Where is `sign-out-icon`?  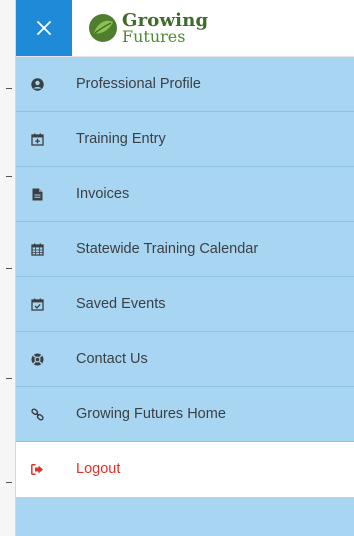 sign-out-icon is located at coordinates (37, 469).